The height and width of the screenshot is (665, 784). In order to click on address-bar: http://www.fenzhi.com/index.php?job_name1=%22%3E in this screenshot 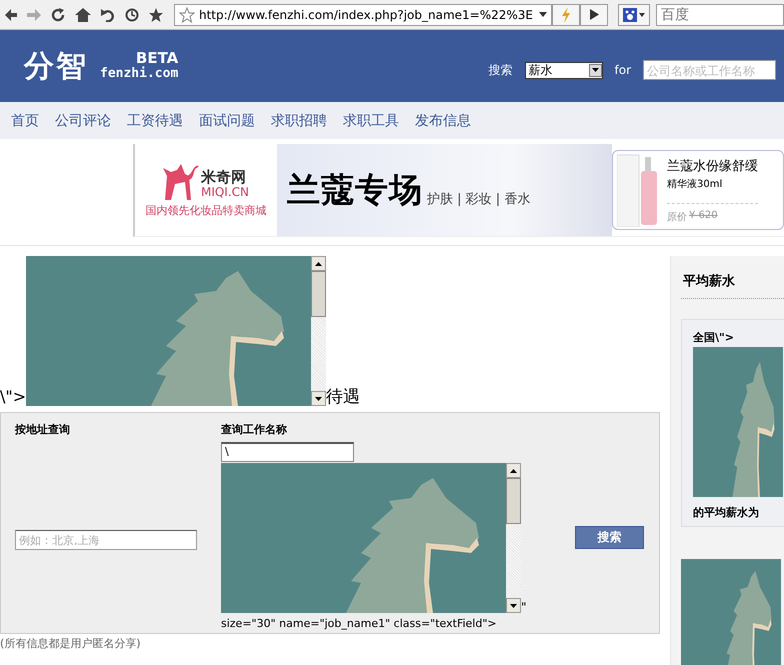, I will do `click(363, 15)`.